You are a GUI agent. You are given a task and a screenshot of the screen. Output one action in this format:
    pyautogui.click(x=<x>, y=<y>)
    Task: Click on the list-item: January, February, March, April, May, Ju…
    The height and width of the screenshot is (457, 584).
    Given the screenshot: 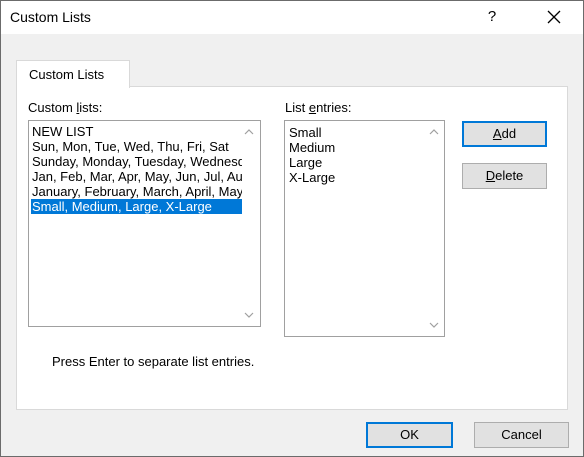 What is the action you would take?
    pyautogui.click(x=136, y=191)
    